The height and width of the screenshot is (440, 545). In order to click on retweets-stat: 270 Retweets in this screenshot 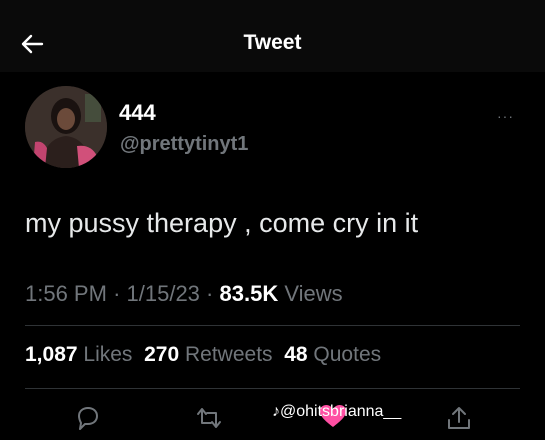, I will do `click(208, 354)`.